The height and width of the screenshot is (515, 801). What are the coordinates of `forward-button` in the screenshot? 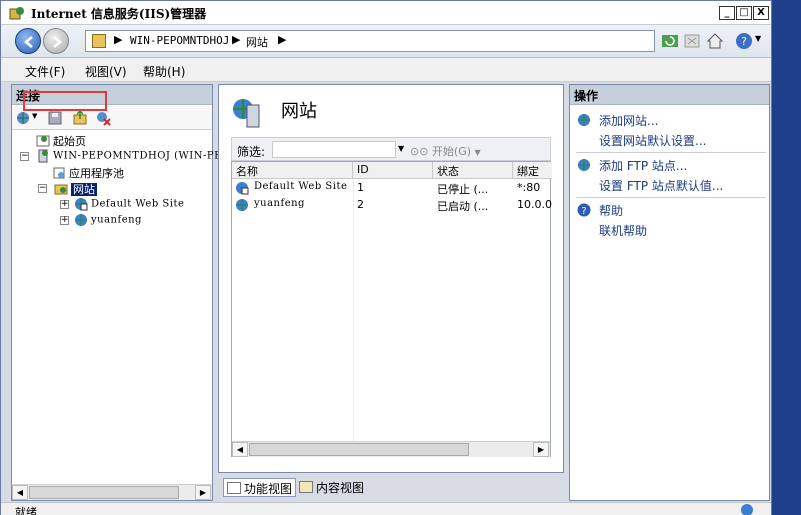 It's located at (56, 41).